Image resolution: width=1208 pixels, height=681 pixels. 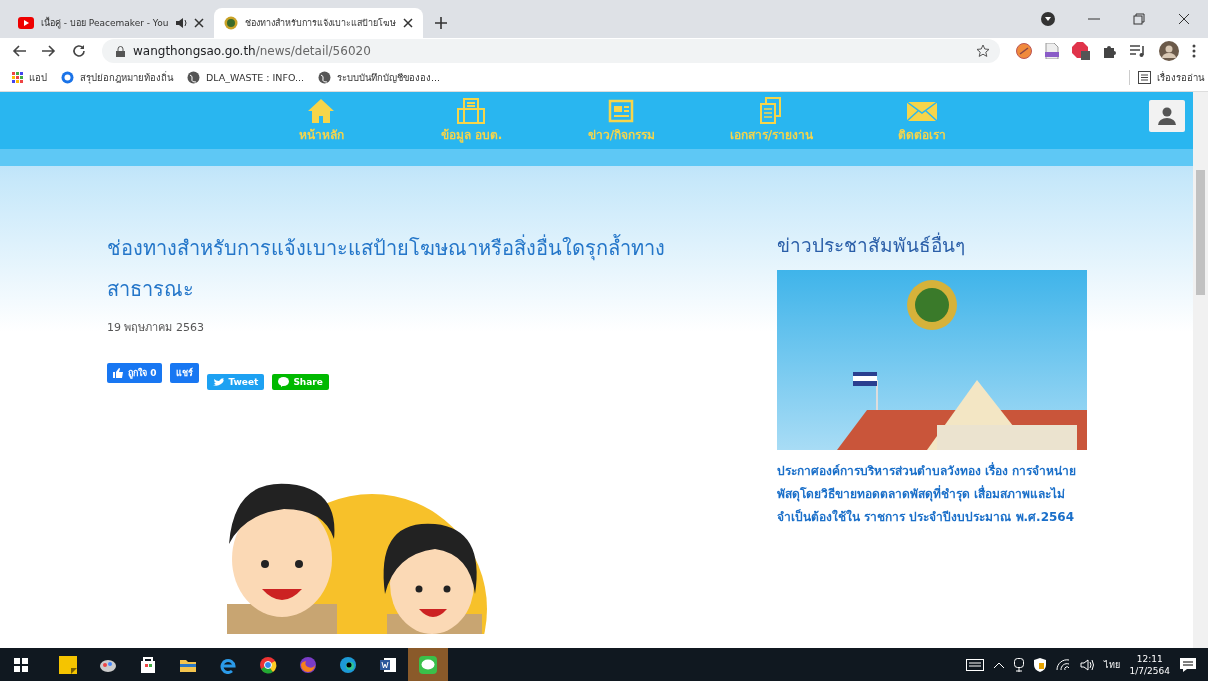 What do you see at coordinates (471, 111) in the screenshot?
I see `building-icon` at bounding box center [471, 111].